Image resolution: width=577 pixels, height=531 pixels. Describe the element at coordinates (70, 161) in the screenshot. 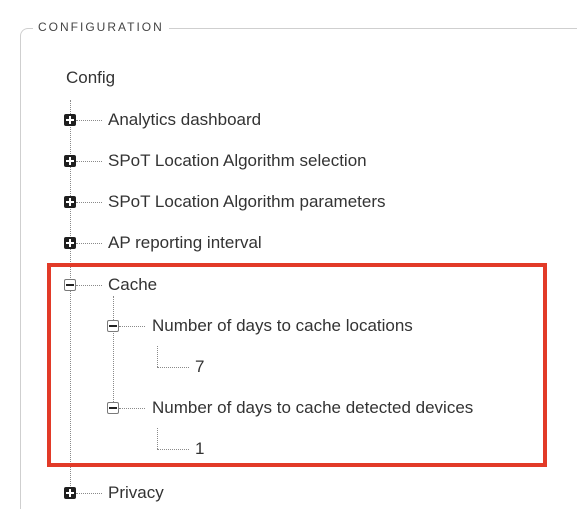

I see `expand-spot-algorithm-selection-icon` at that location.